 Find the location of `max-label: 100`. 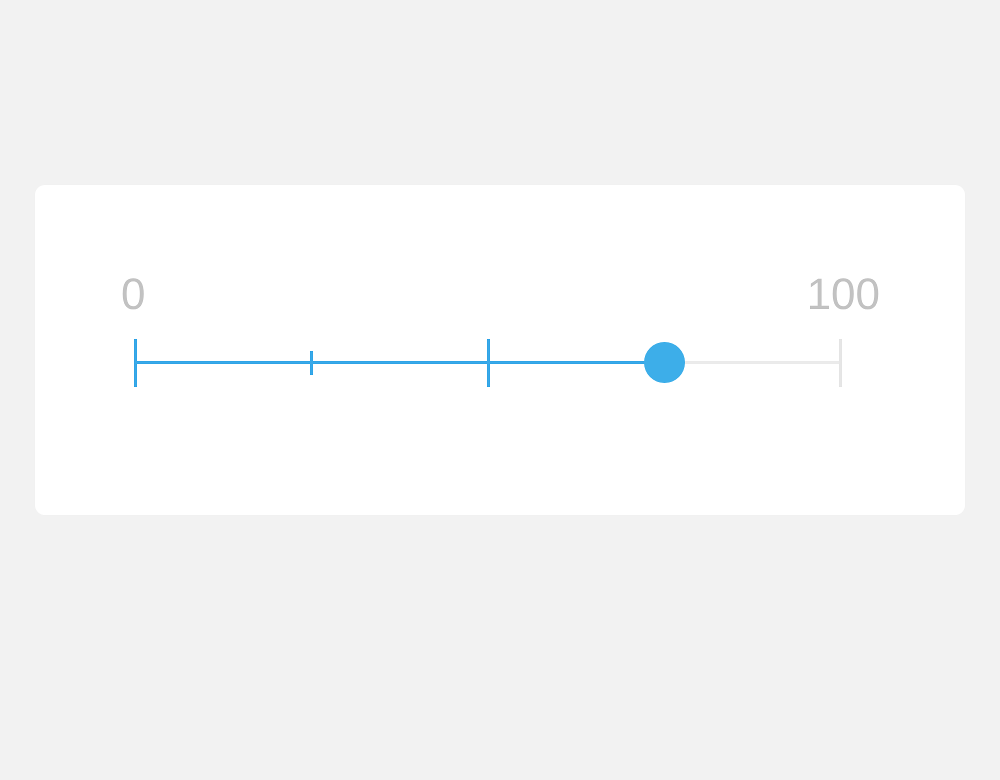

max-label: 100 is located at coordinates (843, 295).